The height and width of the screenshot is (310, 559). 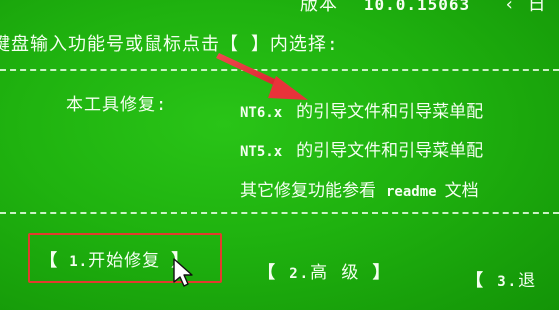 What do you see at coordinates (279, 213) in the screenshot?
I see `divider-bottom` at bounding box center [279, 213].